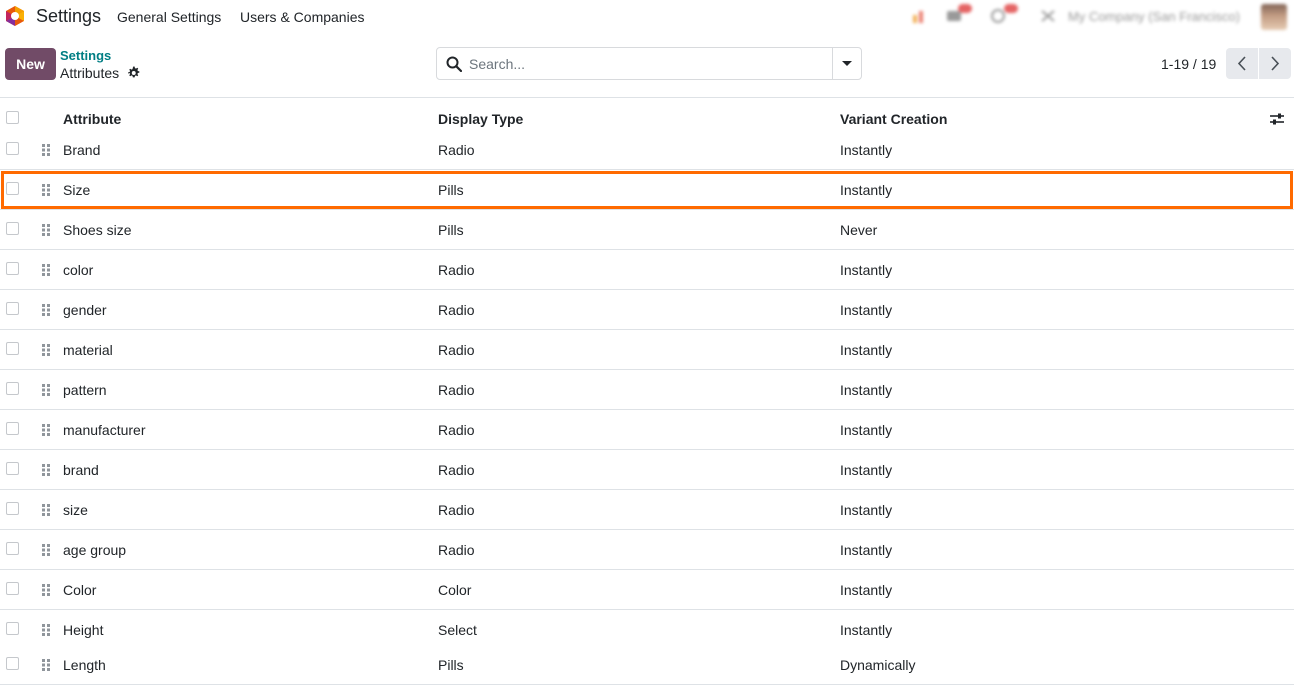 Image resolution: width=1294 pixels, height=685 pixels. What do you see at coordinates (998, 16) in the screenshot?
I see `clock-icon` at bounding box center [998, 16].